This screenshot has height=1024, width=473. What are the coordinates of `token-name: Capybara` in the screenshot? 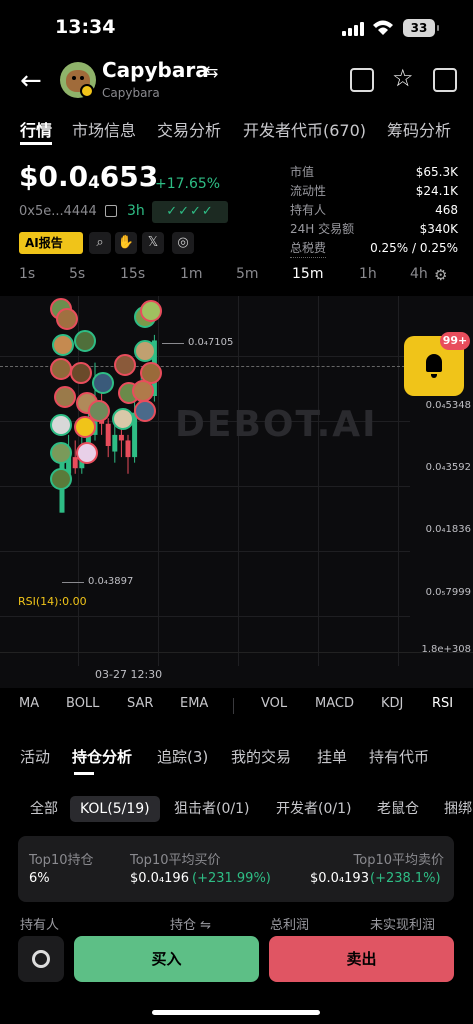 It's located at (155, 70).